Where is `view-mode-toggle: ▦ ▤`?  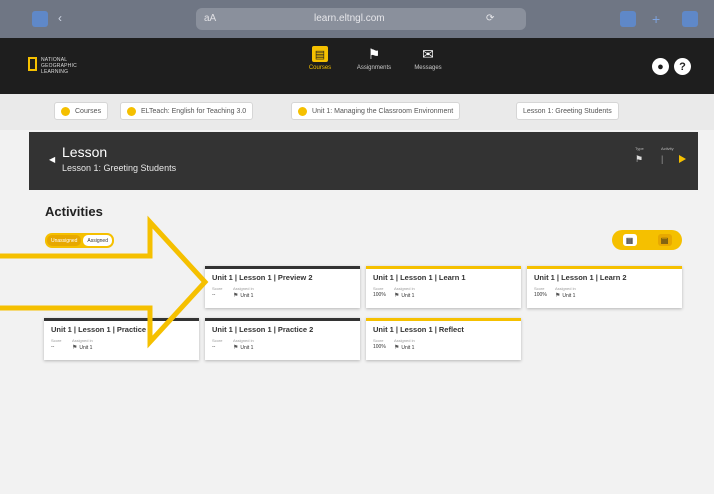
view-mode-toggle: ▦ ▤ is located at coordinates (647, 240).